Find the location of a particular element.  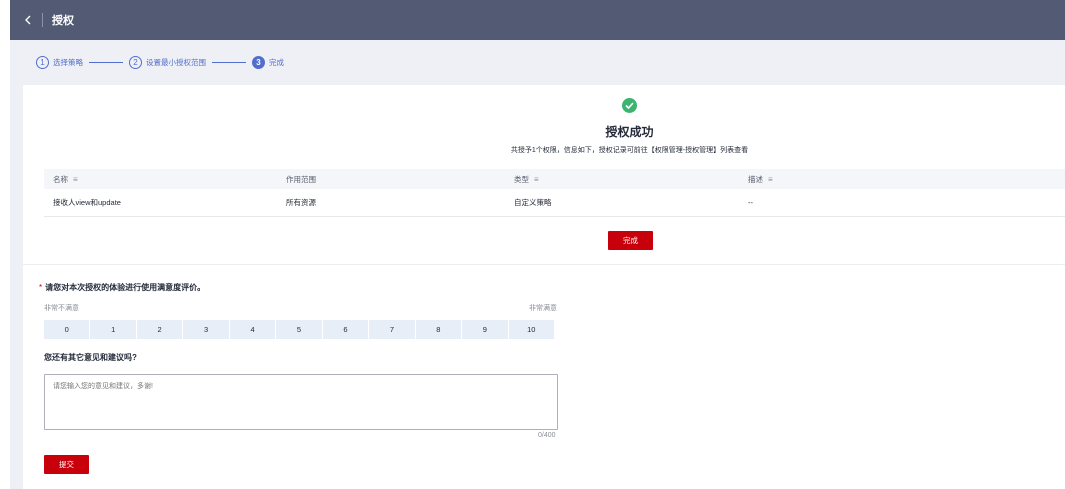

rating-low-label: 非常不满意 is located at coordinates (61, 308).